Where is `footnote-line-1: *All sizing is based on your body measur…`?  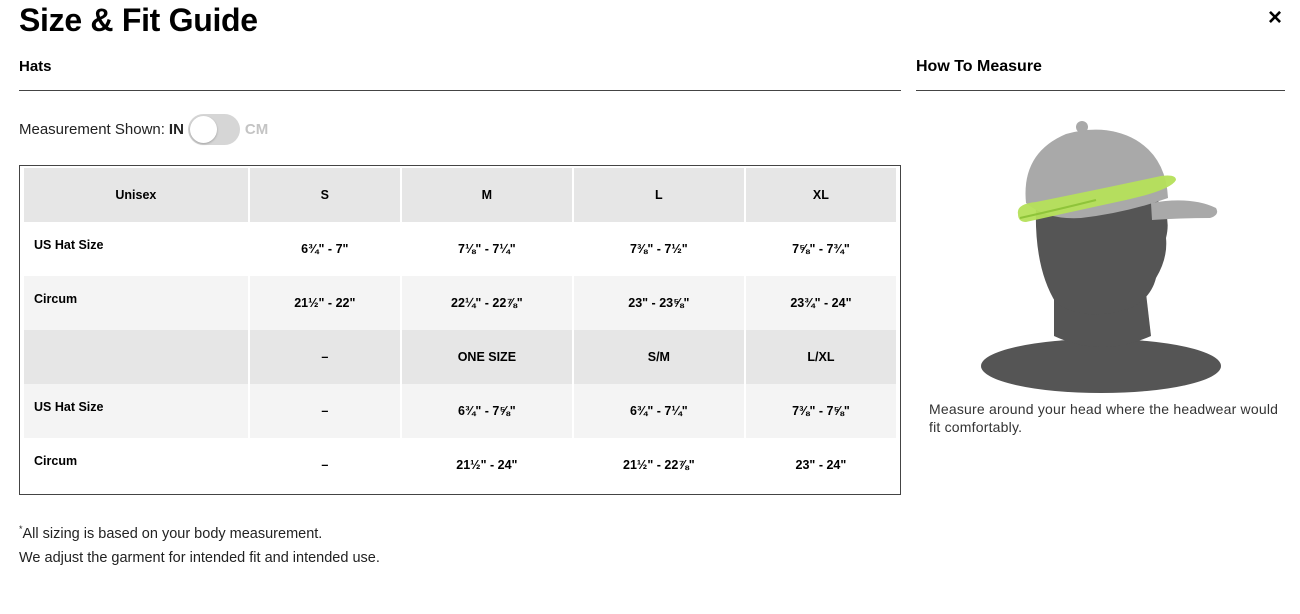
footnote-line-1: *All sizing is based on your body measur… is located at coordinates (460, 531).